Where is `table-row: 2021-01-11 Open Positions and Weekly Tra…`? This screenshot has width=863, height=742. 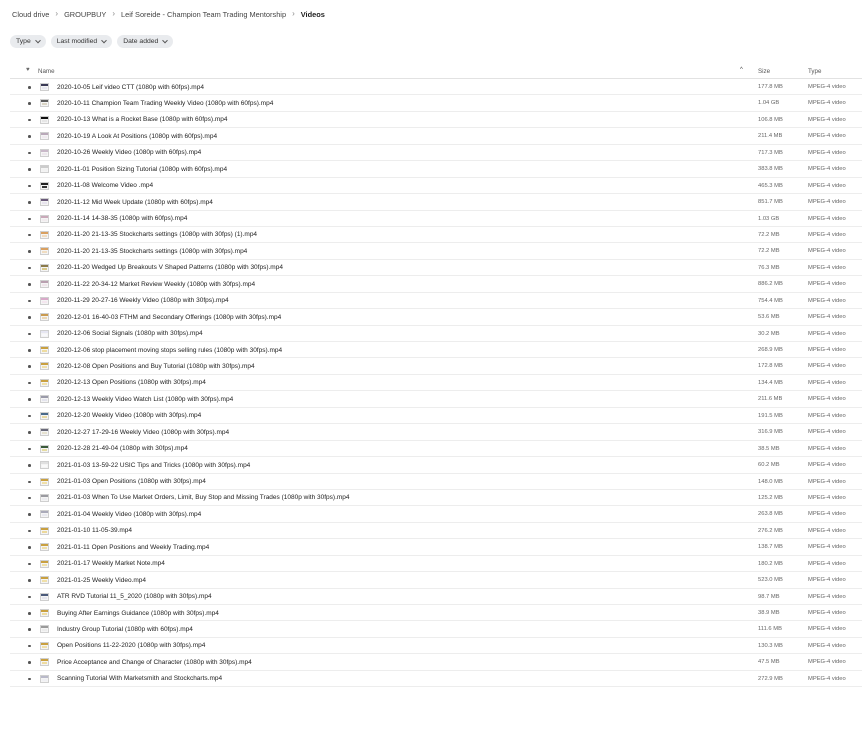
table-row: 2021-01-11 Open Positions and Weekly Tra… is located at coordinates (436, 547).